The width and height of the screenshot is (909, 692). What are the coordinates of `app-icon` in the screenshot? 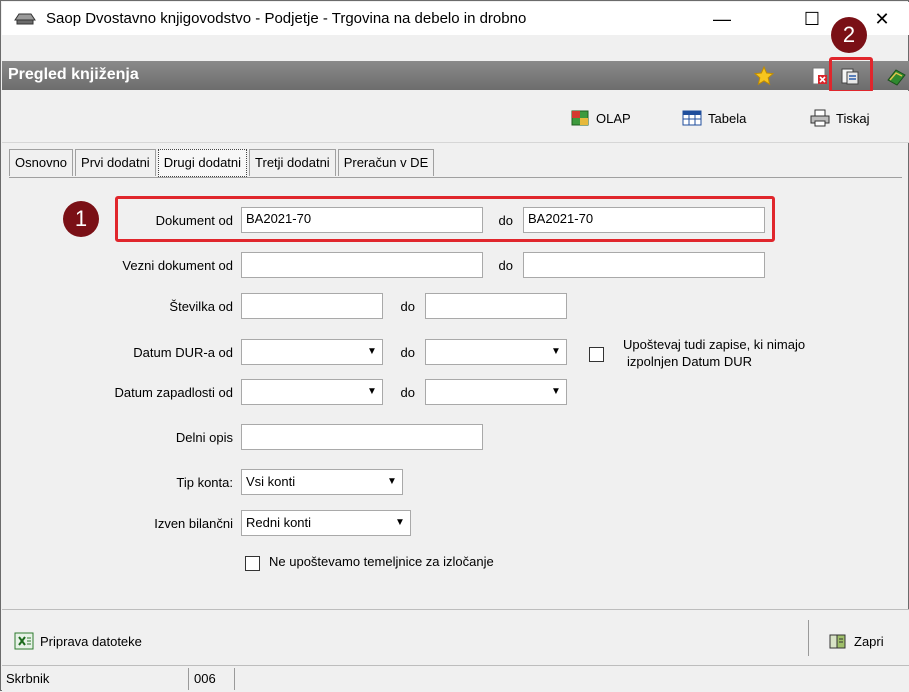 It's located at (25, 19).